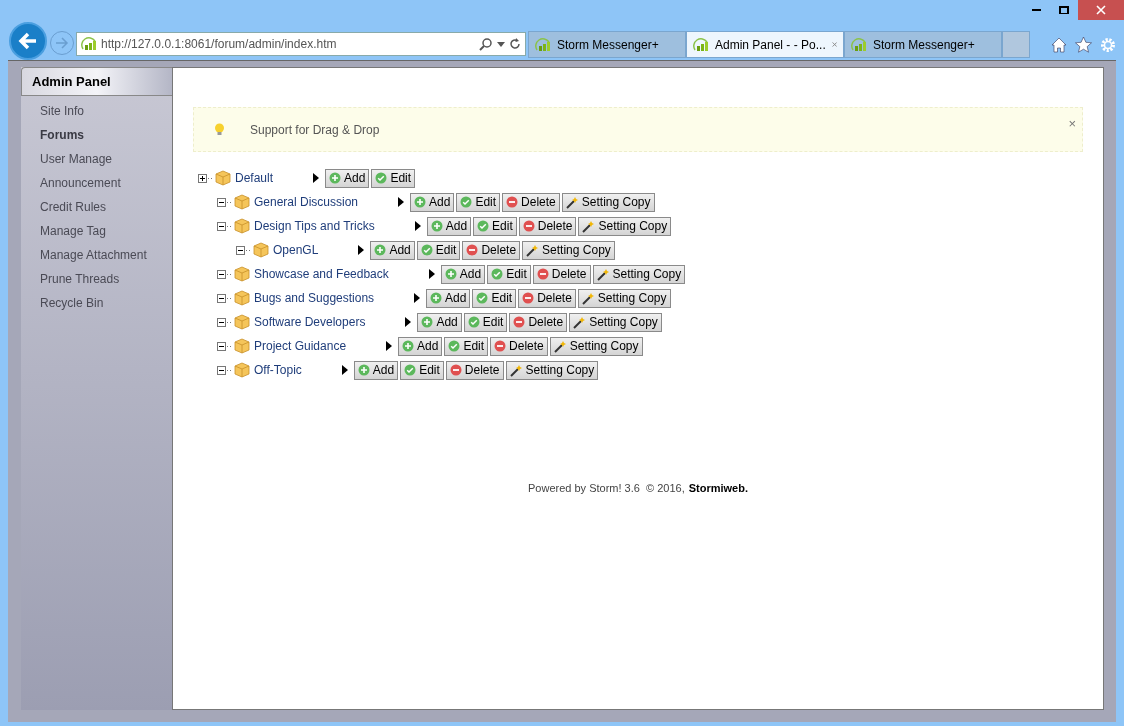  Describe the element at coordinates (28, 41) in the screenshot. I see `back-button` at that location.